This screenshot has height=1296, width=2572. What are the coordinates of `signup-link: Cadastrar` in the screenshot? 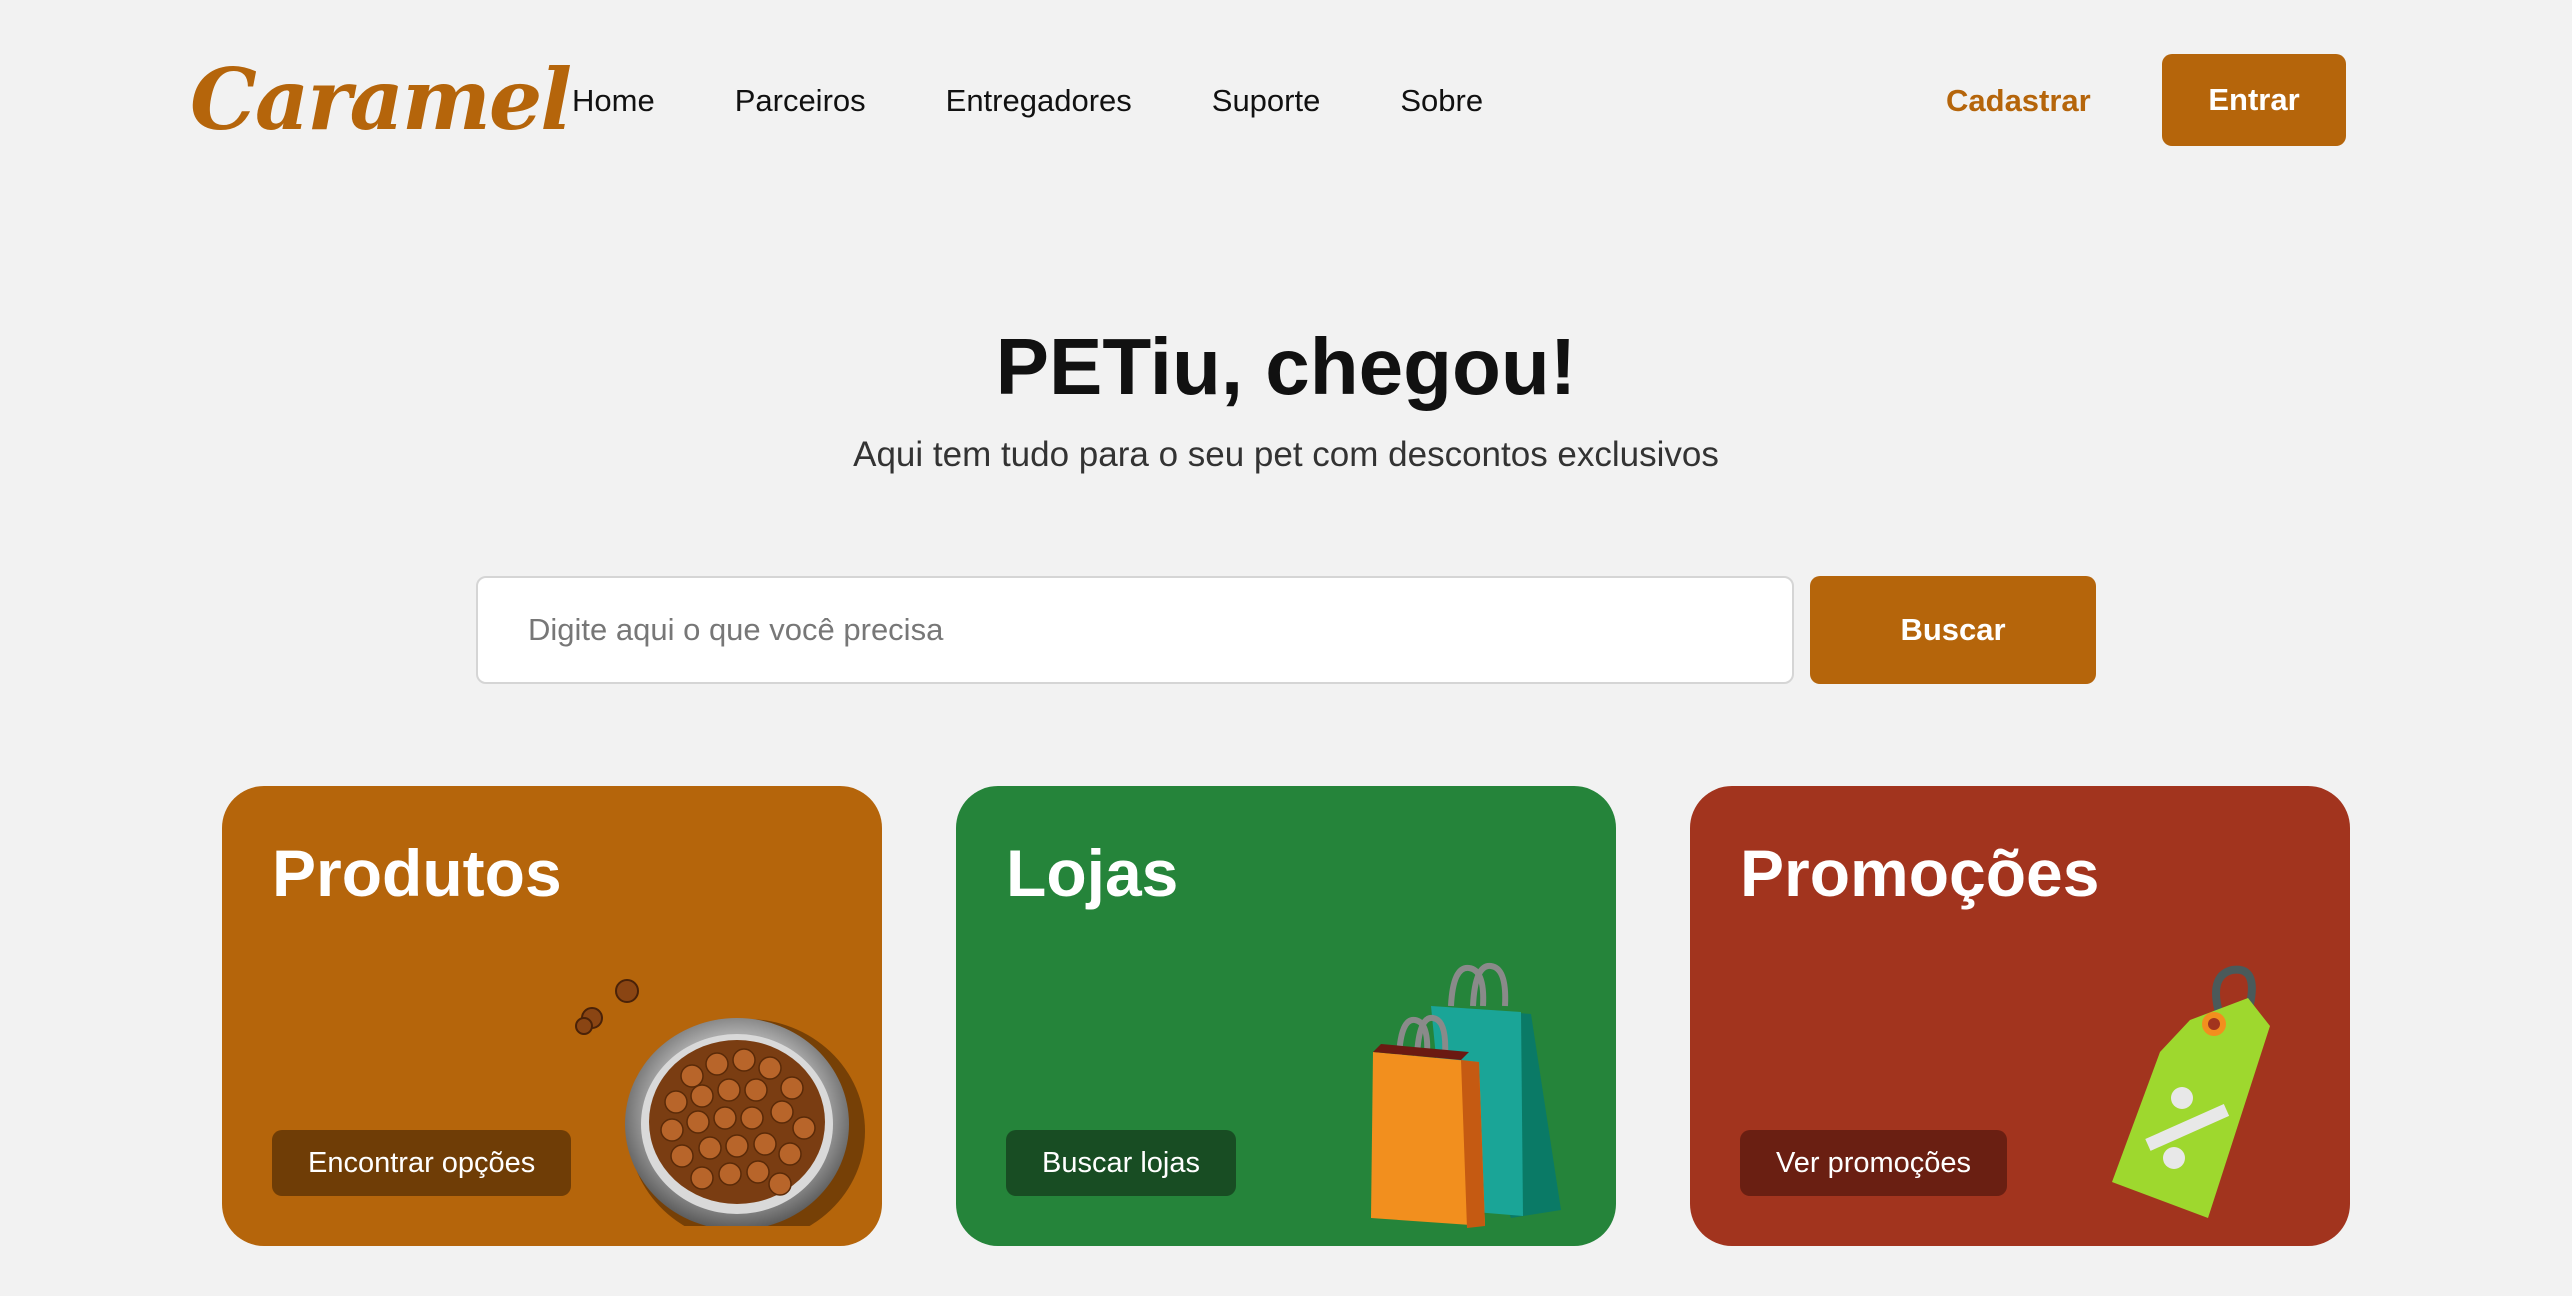 It's located at (2018, 101).